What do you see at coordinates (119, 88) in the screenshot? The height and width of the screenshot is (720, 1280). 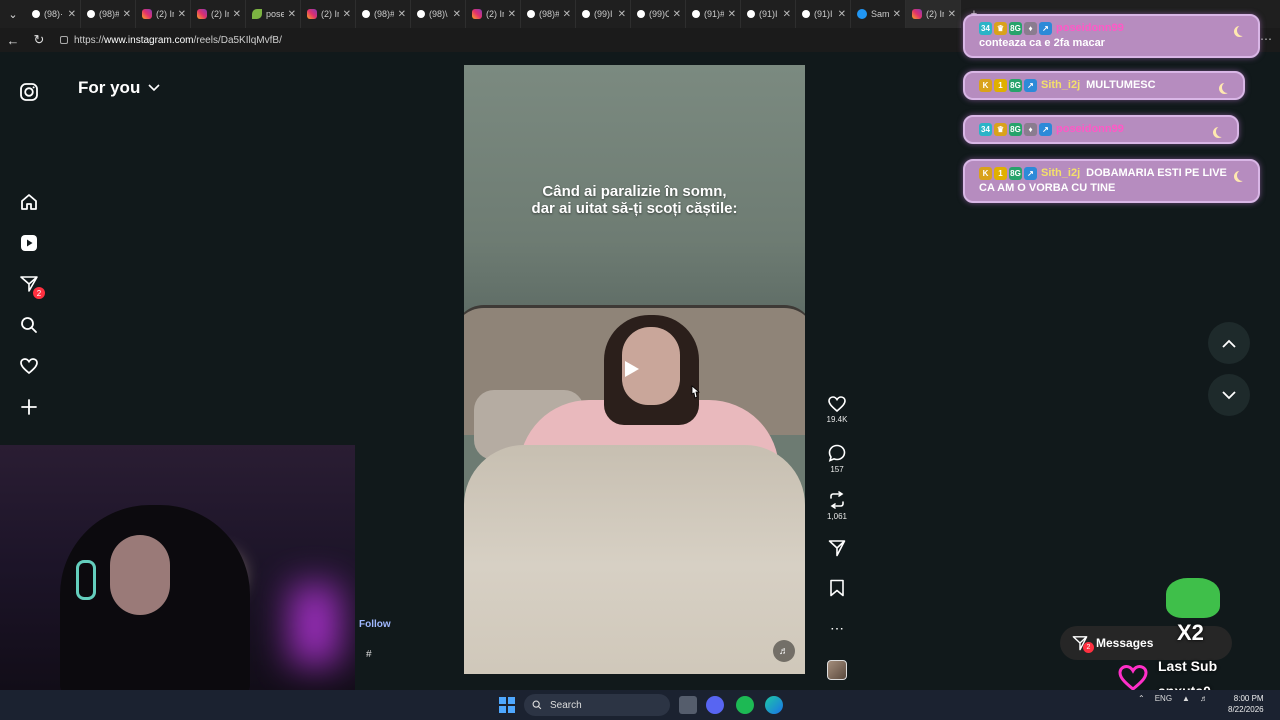 I see `feed-selector: For you` at bounding box center [119, 88].